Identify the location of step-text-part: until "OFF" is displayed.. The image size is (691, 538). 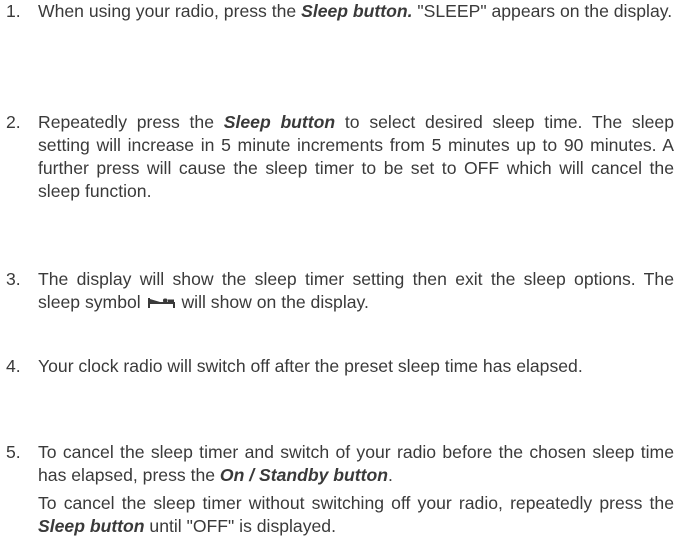
(240, 526).